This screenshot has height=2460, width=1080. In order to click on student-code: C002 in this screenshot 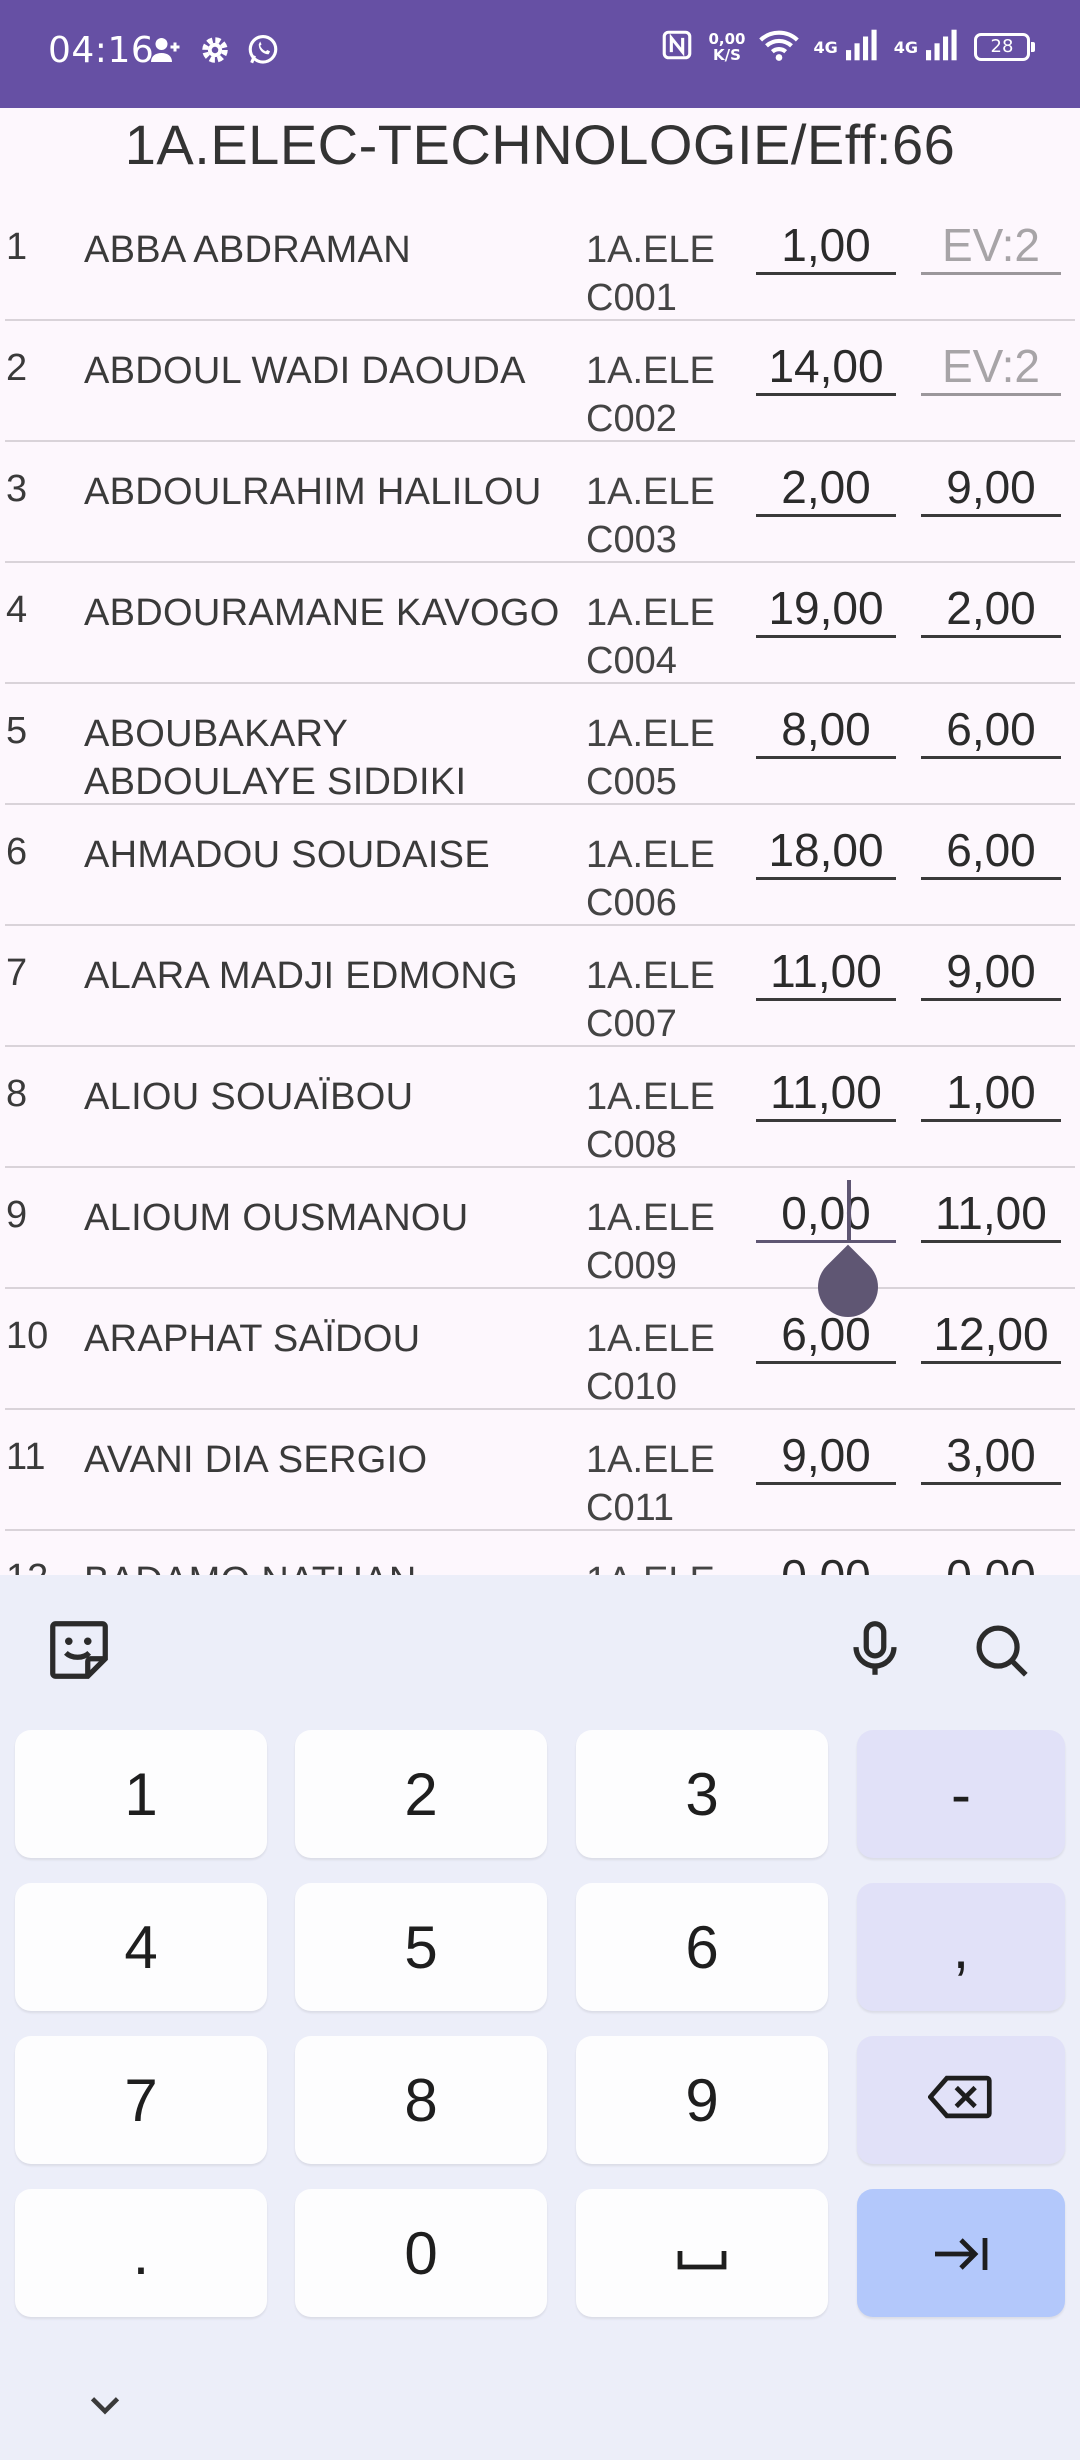, I will do `click(631, 419)`.